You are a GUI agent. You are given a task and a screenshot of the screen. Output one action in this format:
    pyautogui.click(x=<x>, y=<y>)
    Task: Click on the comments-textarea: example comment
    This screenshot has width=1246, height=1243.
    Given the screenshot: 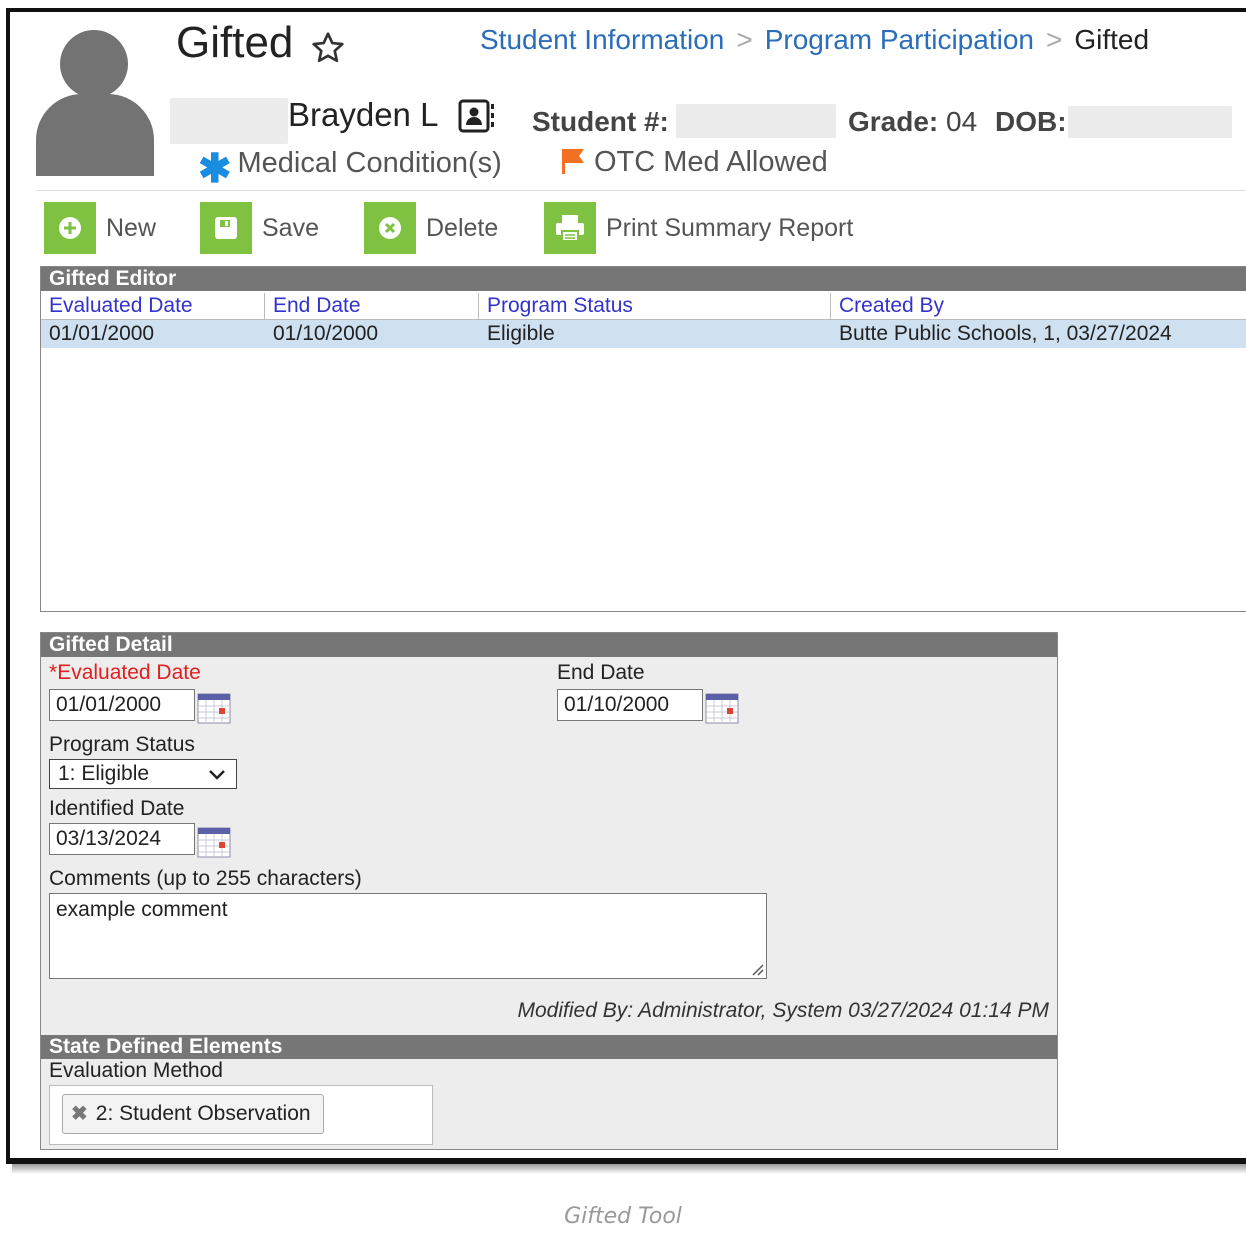 What is the action you would take?
    pyautogui.click(x=408, y=936)
    